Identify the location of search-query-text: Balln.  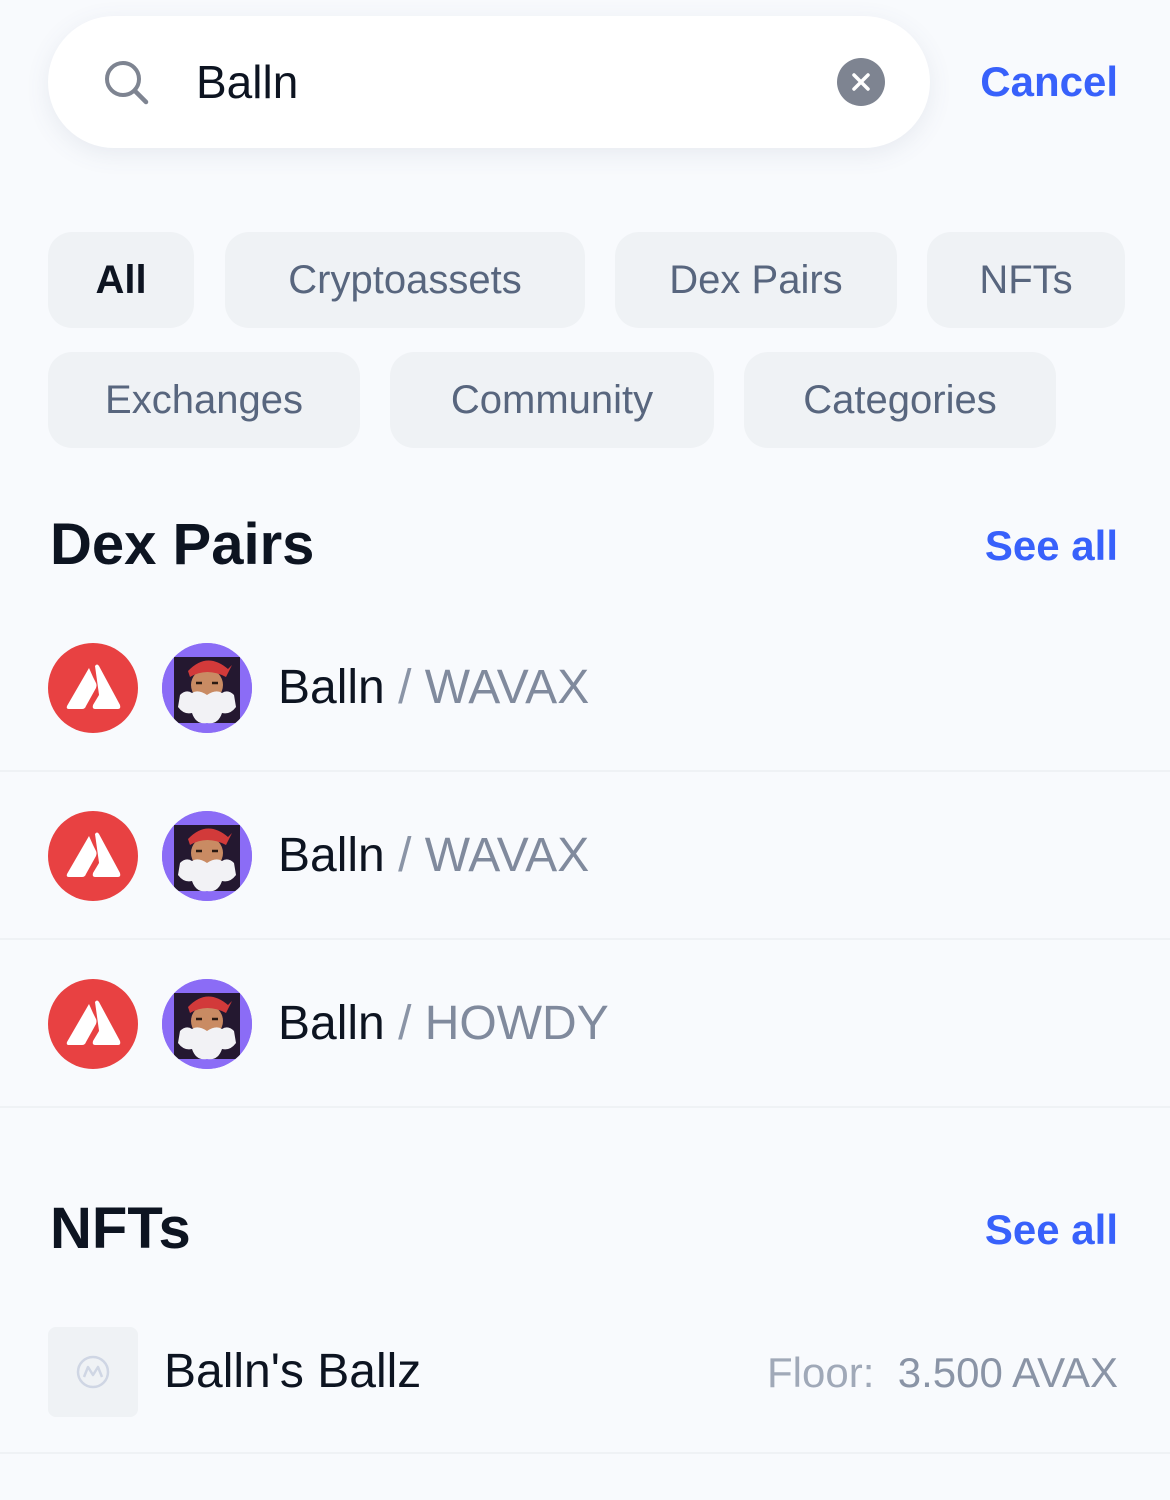
(247, 82).